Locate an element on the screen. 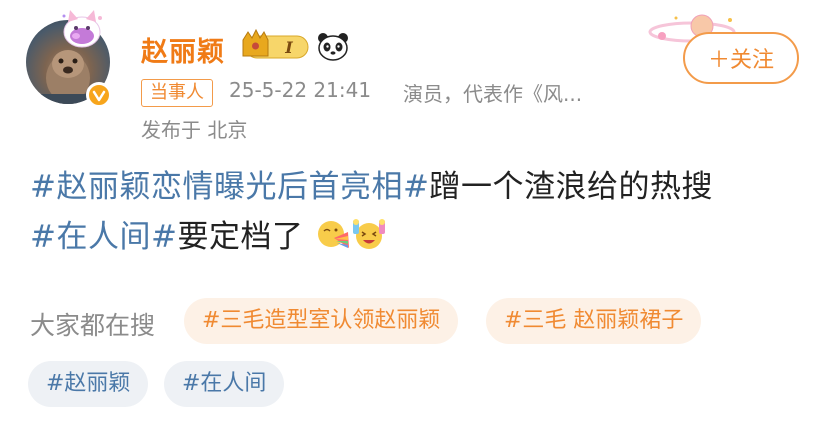  panda-icon is located at coordinates (333, 47).